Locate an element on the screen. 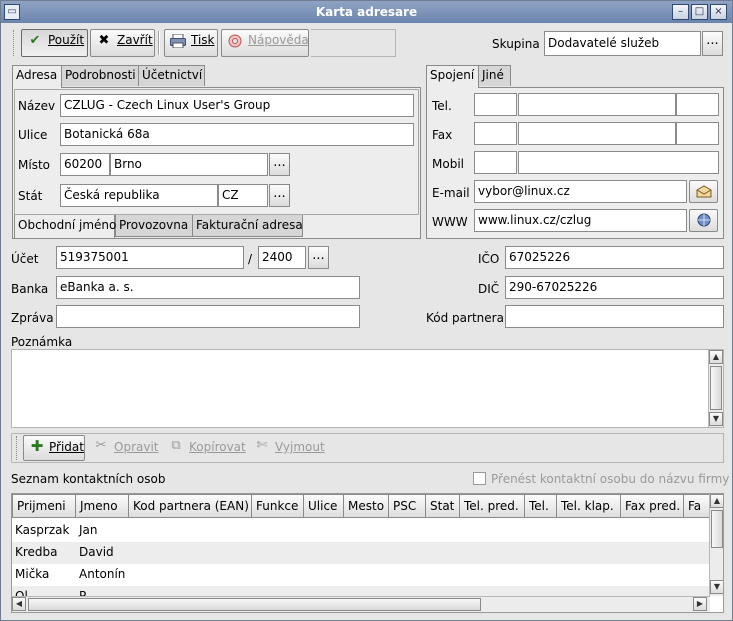 The width and height of the screenshot is (733, 621). fax-extension-field is located at coordinates (697, 133).